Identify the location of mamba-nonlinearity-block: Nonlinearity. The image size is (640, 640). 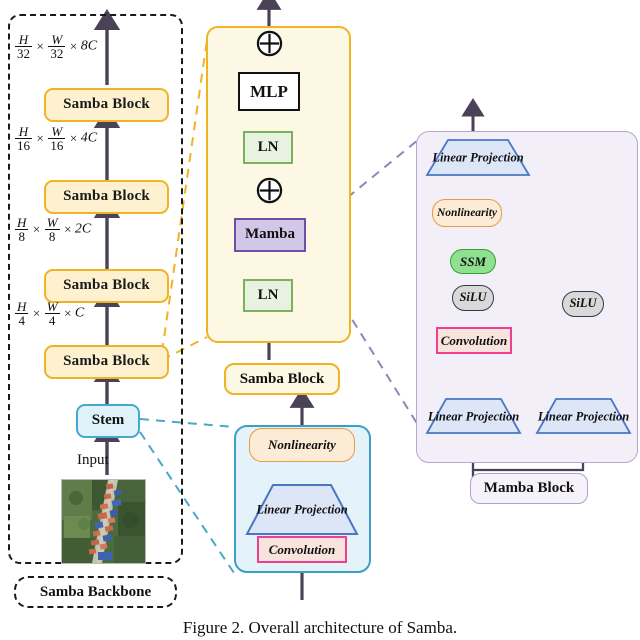
(467, 213).